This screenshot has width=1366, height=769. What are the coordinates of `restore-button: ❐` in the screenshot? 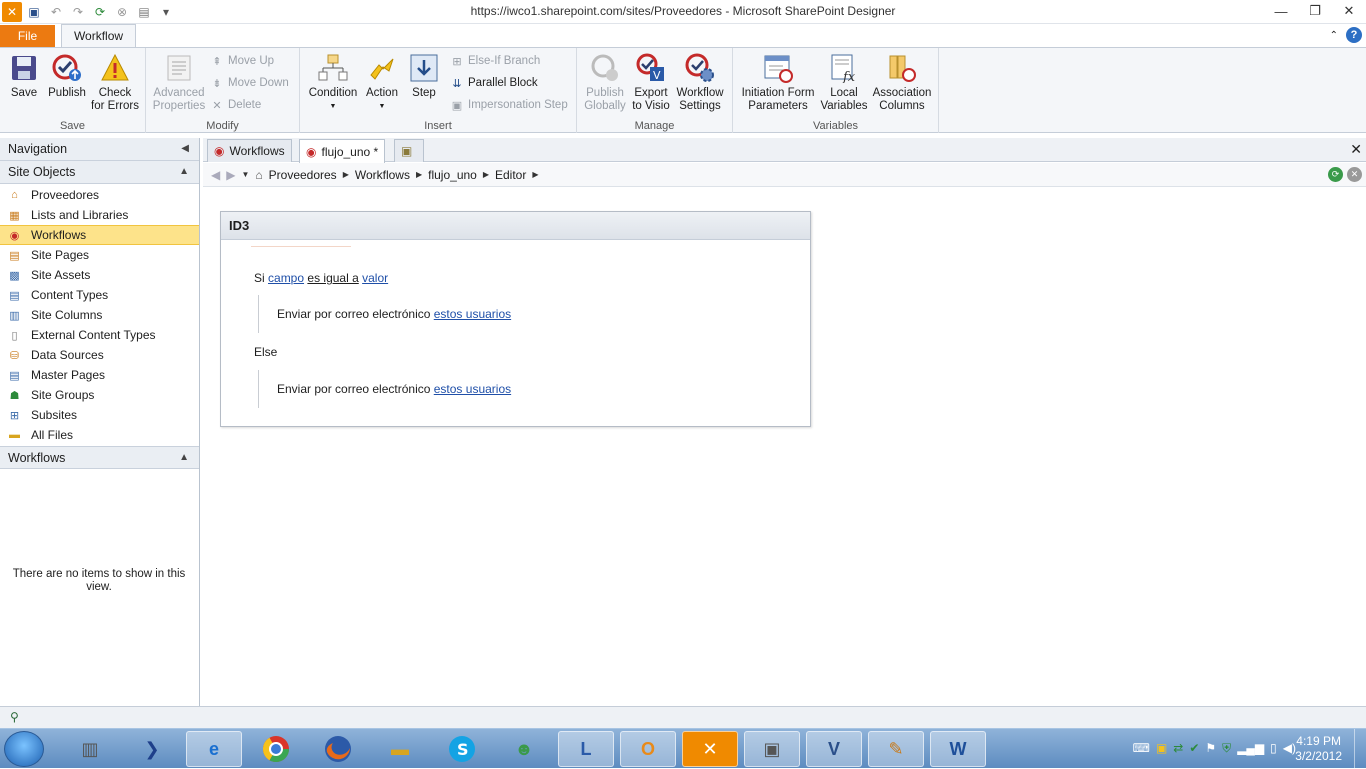 It's located at (1315, 11).